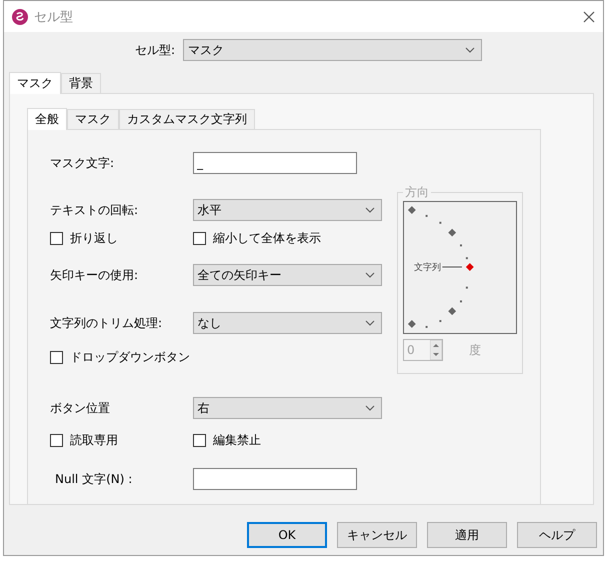 The width and height of the screenshot is (608, 563). Describe the element at coordinates (287, 210) in the screenshot. I see `dropdown: 水平` at that location.